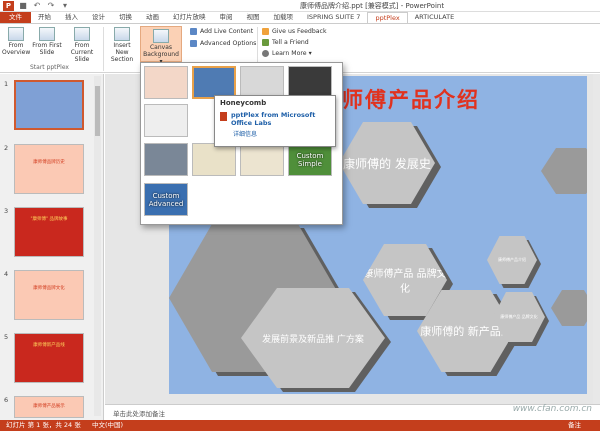 This screenshot has height=431, width=600. I want to click on thumbnail-number: 1, so click(6, 84).